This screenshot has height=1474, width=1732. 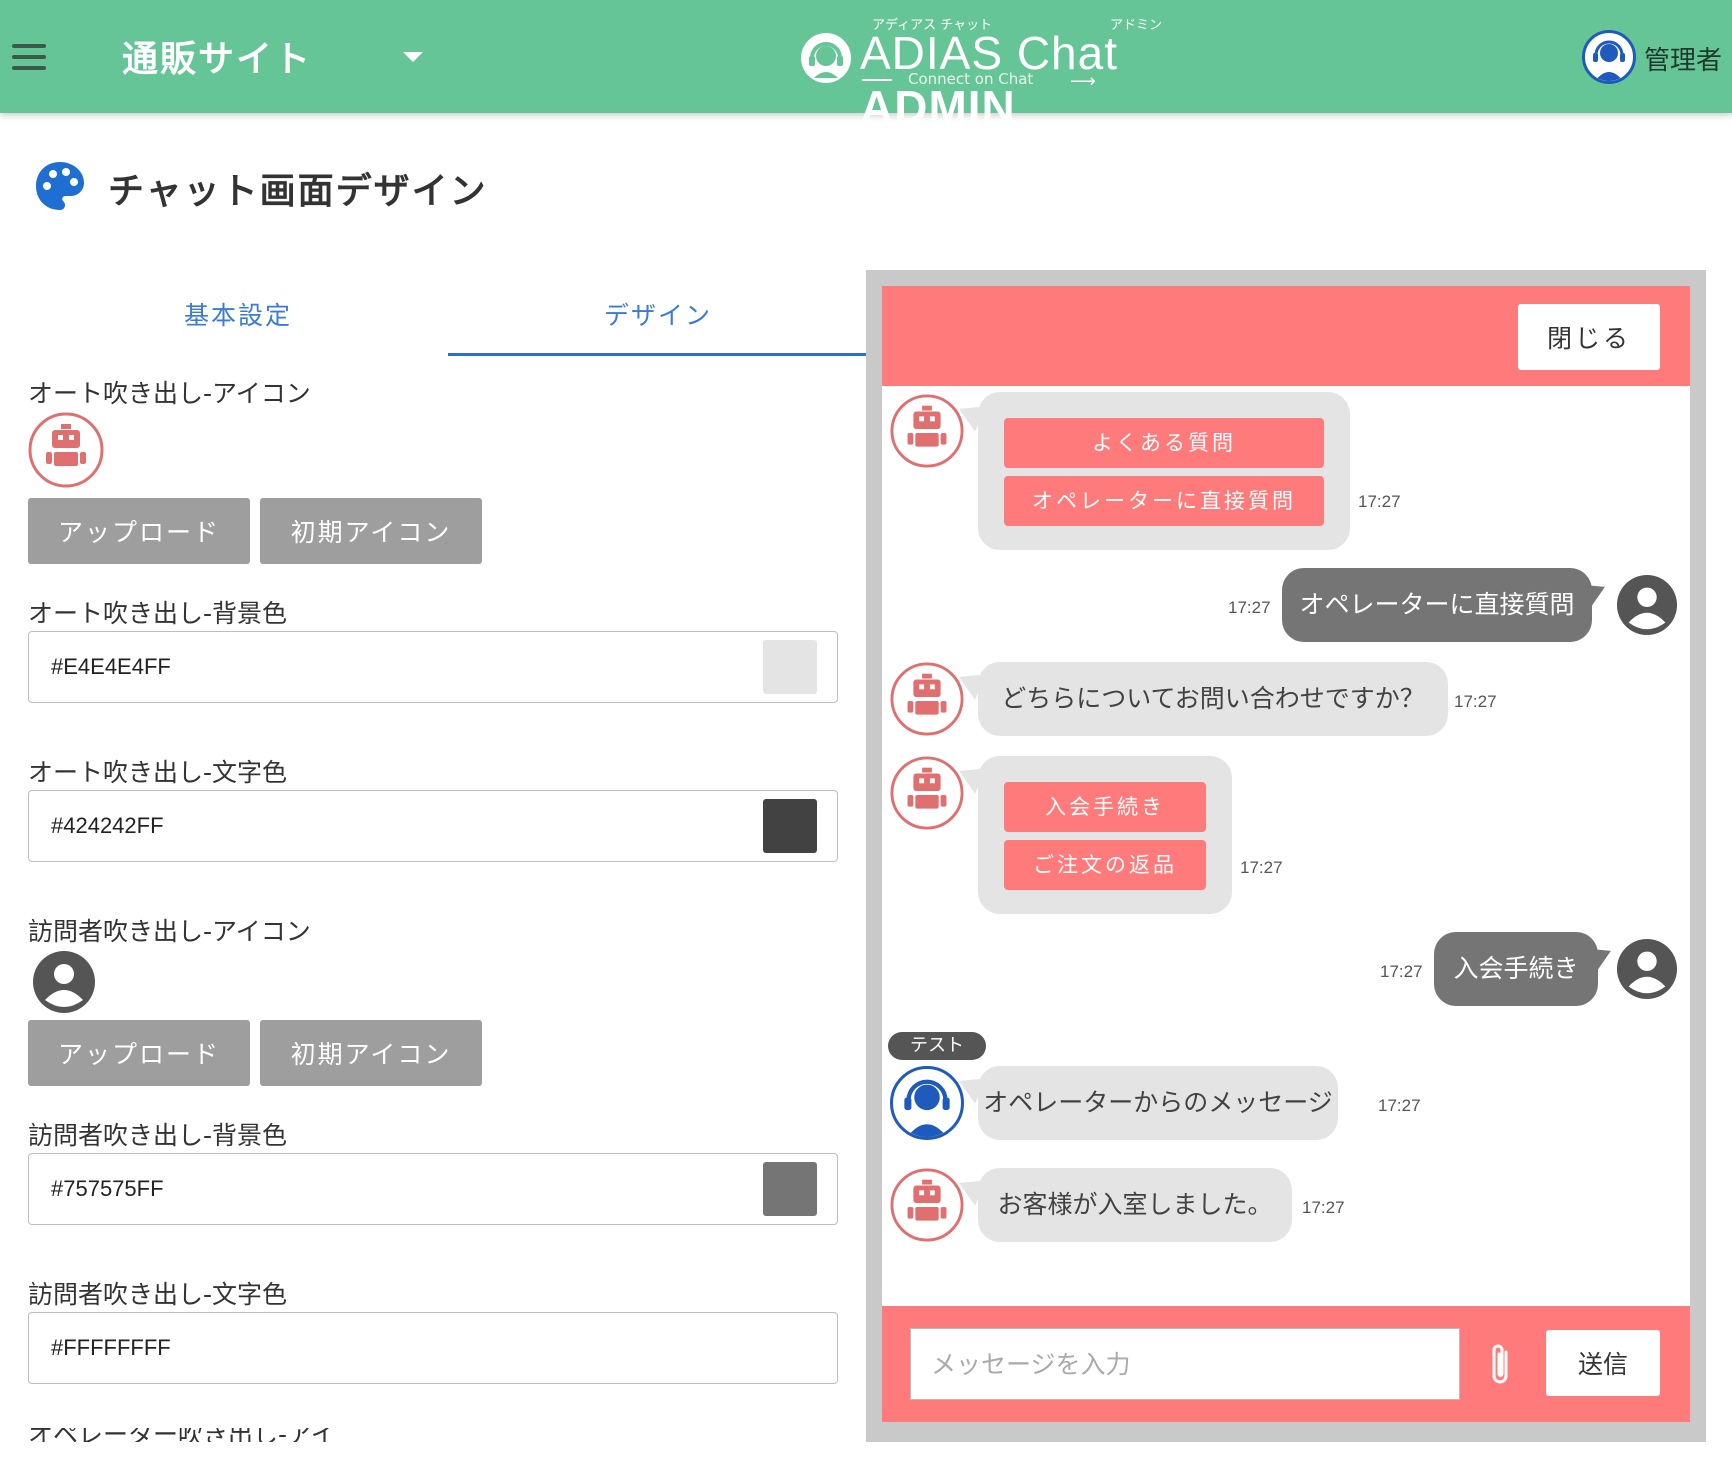 What do you see at coordinates (790, 667) in the screenshot?
I see `auto-bg-color-swatch` at bounding box center [790, 667].